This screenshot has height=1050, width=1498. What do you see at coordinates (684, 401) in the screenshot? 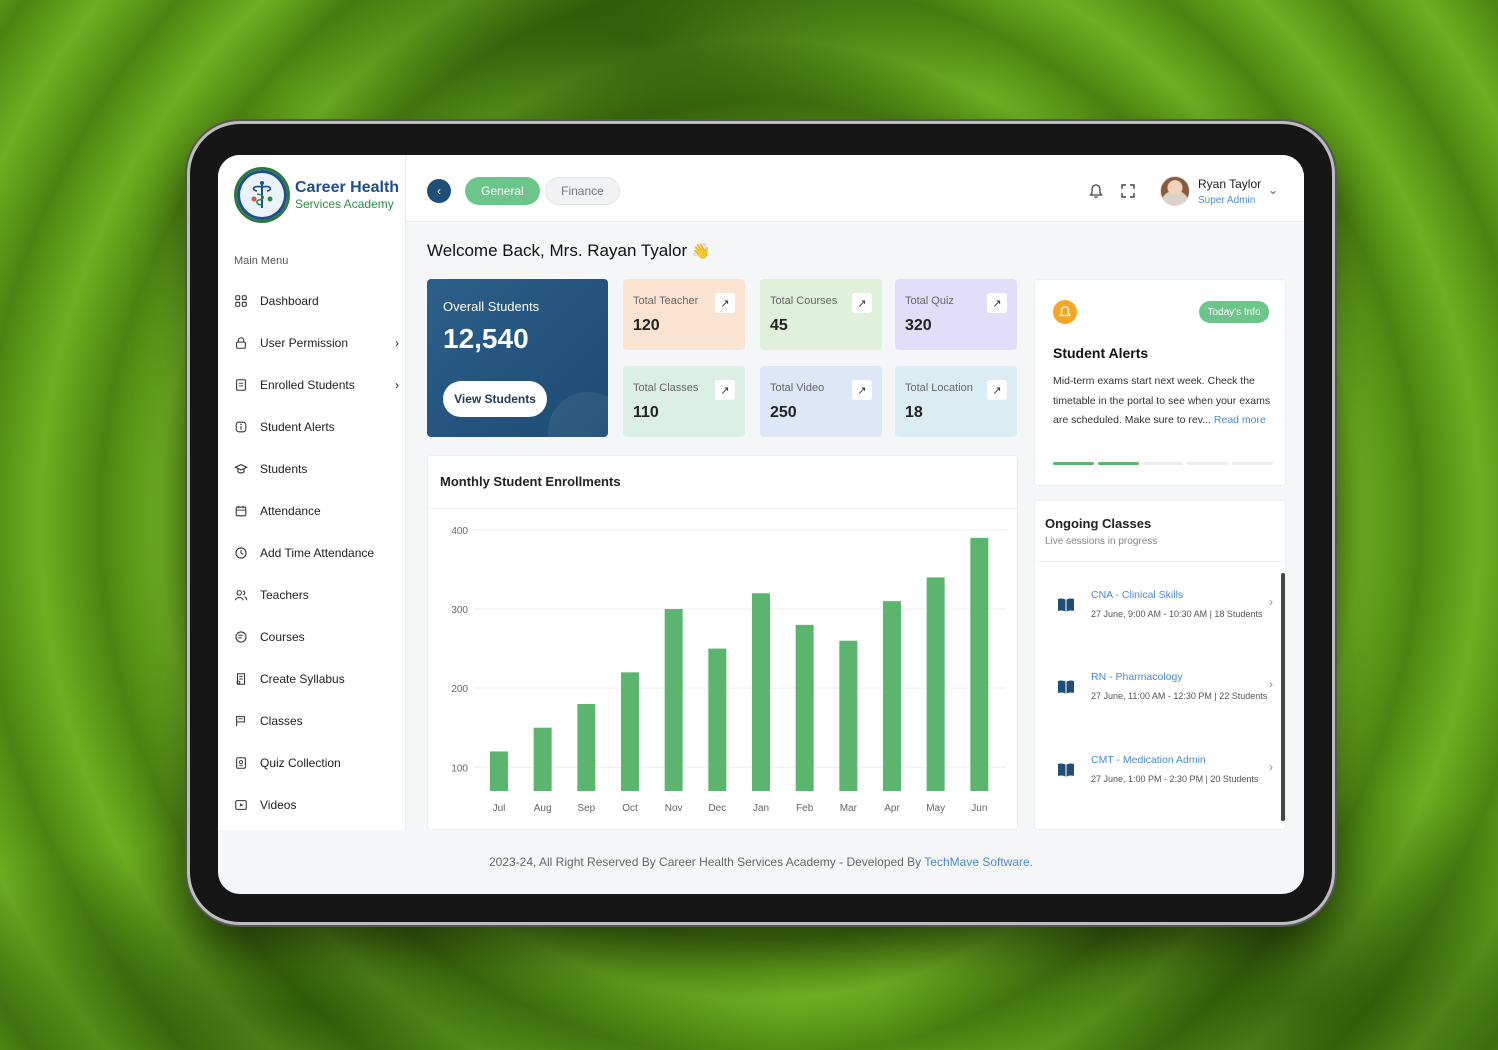
I see `stat-card-total-classes: Total Classes 110 ↗` at bounding box center [684, 401].